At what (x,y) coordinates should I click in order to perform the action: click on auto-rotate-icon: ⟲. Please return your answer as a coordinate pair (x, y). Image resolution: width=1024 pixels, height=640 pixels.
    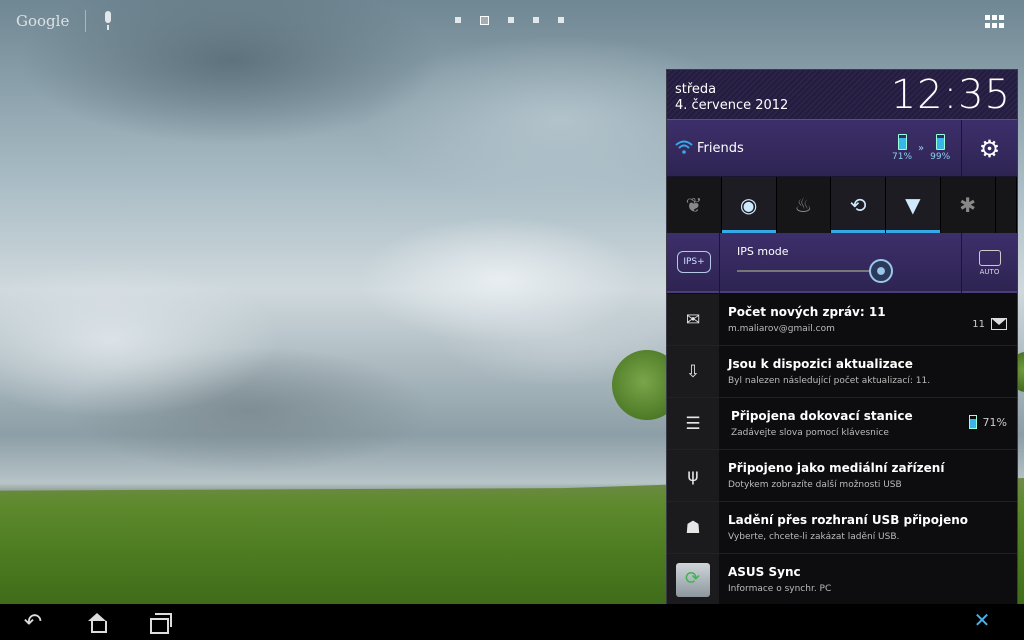
    Looking at the image, I should click on (858, 205).